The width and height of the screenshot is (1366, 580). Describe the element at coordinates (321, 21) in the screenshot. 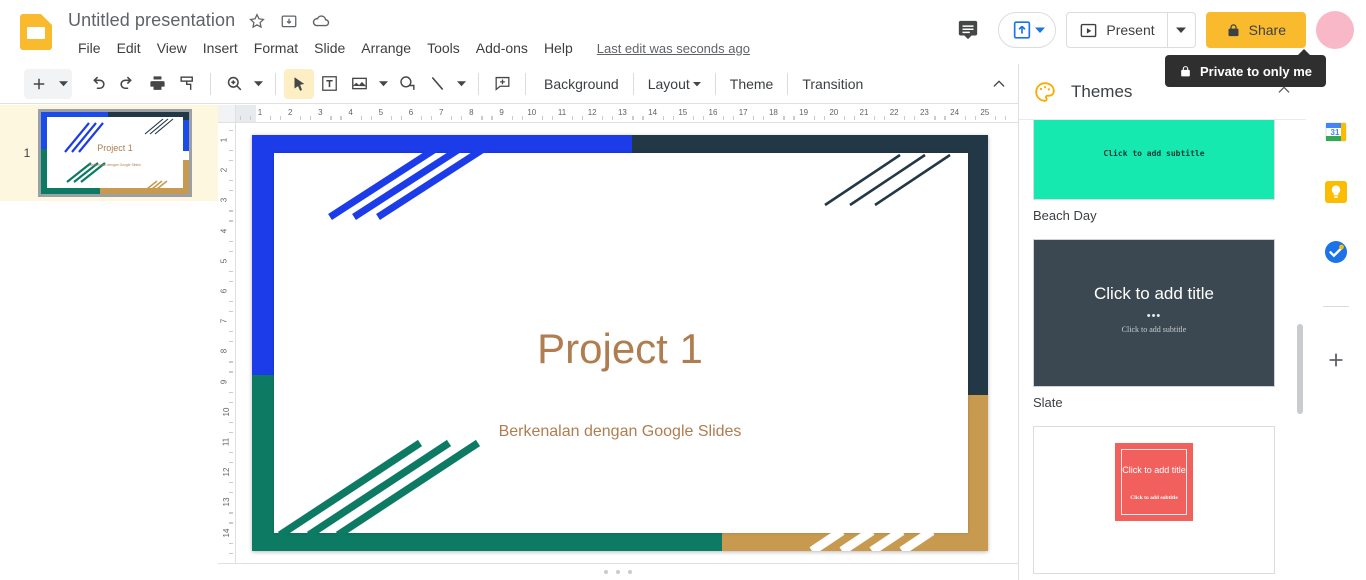

I see `cloud-saved-icon` at that location.